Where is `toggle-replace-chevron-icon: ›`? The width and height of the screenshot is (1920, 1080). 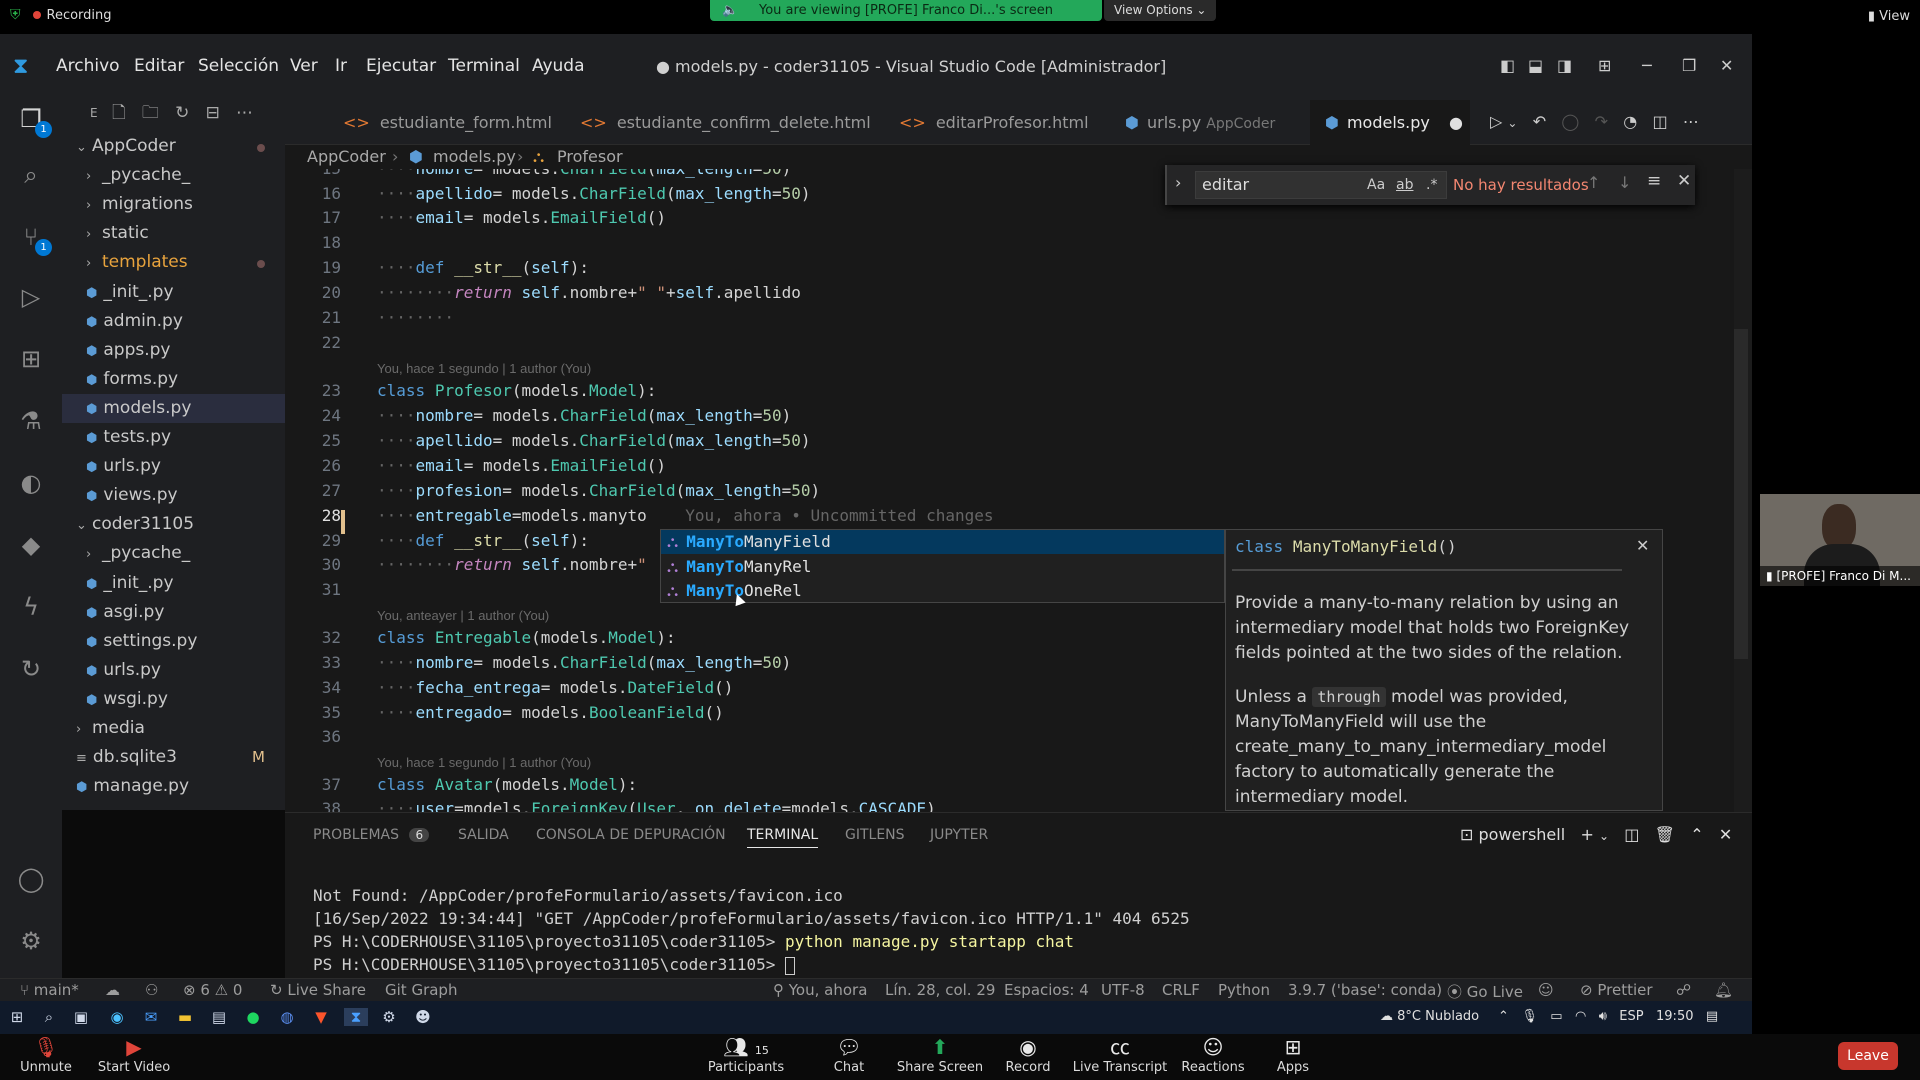
toggle-replace-chevron-icon: › is located at coordinates (1178, 182).